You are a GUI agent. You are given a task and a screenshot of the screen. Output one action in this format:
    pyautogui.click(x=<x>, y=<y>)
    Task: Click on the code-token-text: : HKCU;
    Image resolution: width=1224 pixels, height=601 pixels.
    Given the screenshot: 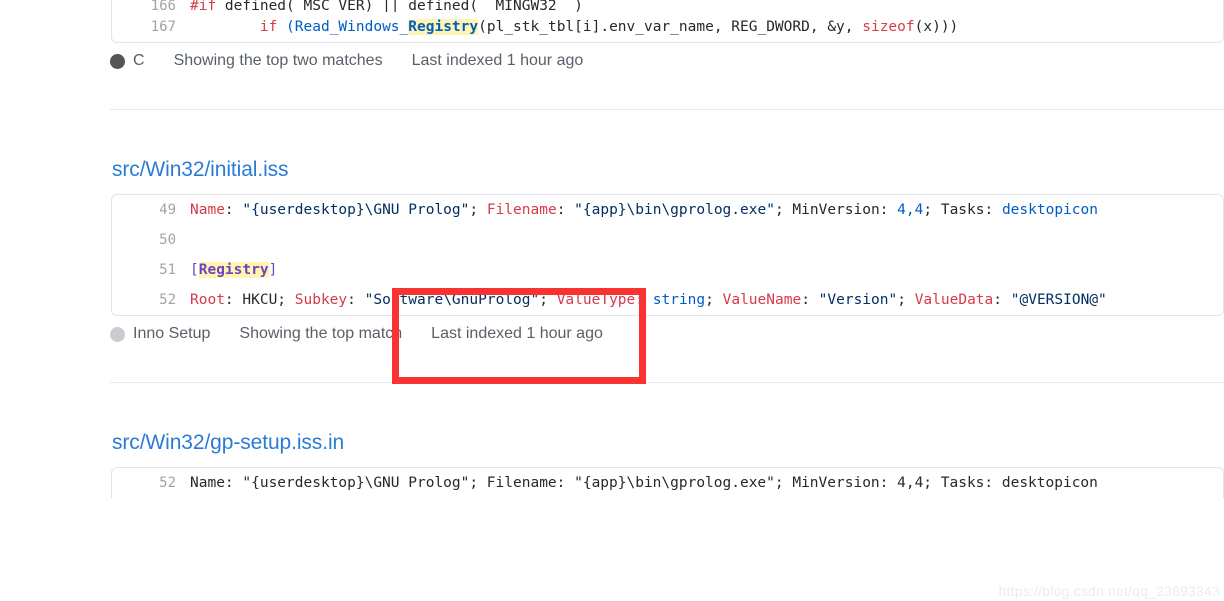 What is the action you would take?
    pyautogui.click(x=259, y=300)
    